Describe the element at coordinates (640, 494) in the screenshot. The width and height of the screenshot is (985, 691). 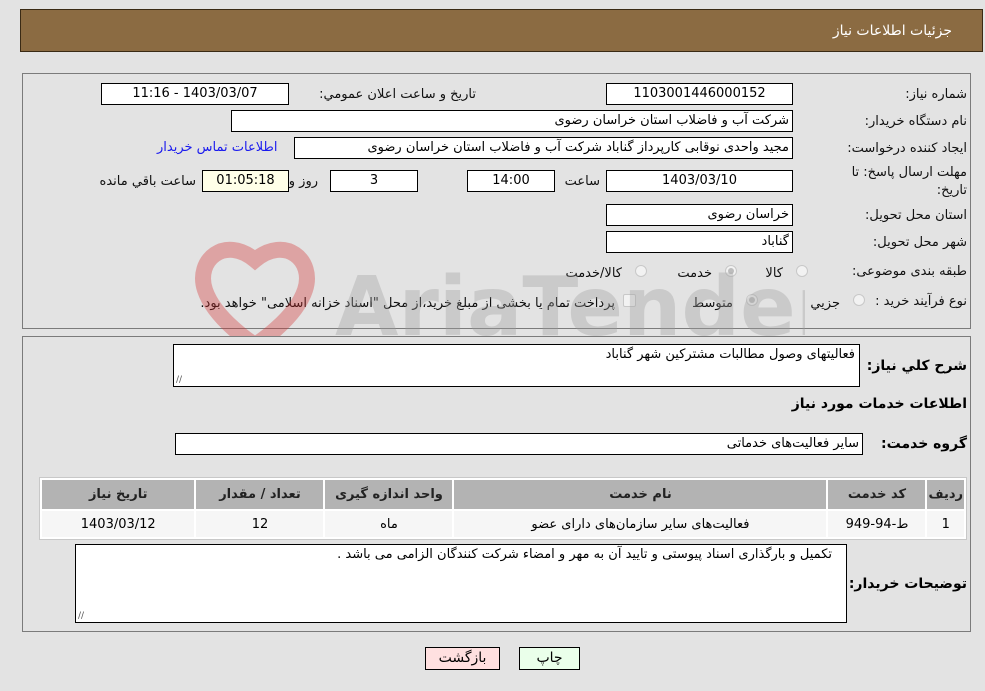
I see `col-service-name: نام خدمت` at that location.